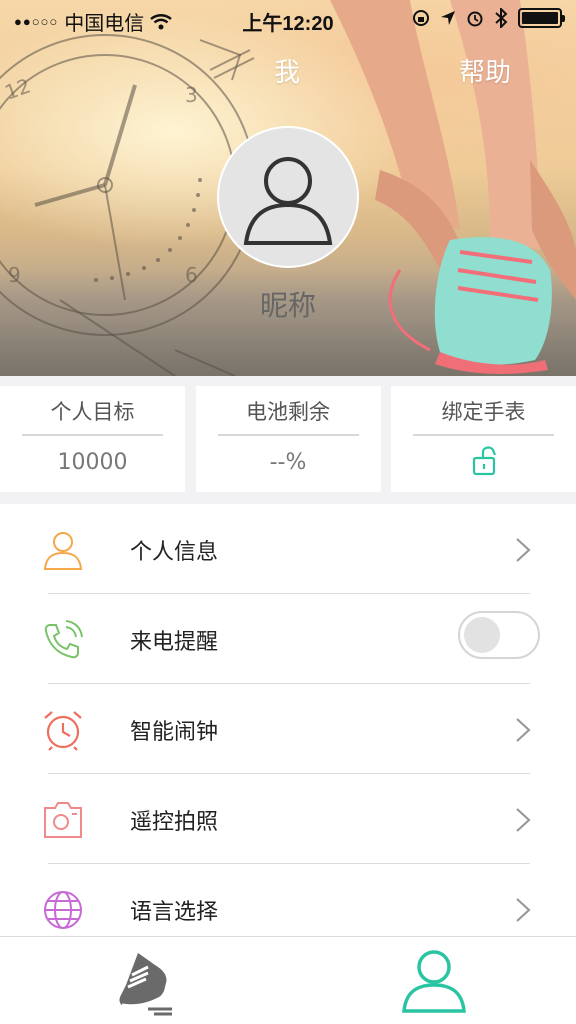 The image size is (576, 1024). I want to click on status-bar: ●●○○○ 中国电信 上午12:20, so click(288, 19).